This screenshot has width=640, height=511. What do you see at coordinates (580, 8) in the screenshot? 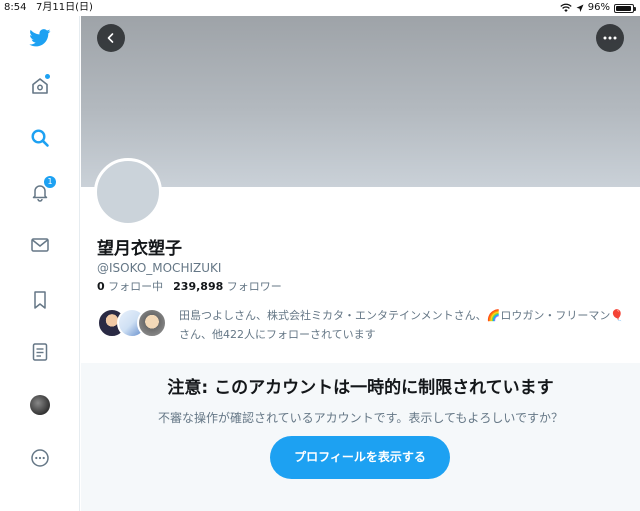
I see `location-arrow-icon` at bounding box center [580, 8].